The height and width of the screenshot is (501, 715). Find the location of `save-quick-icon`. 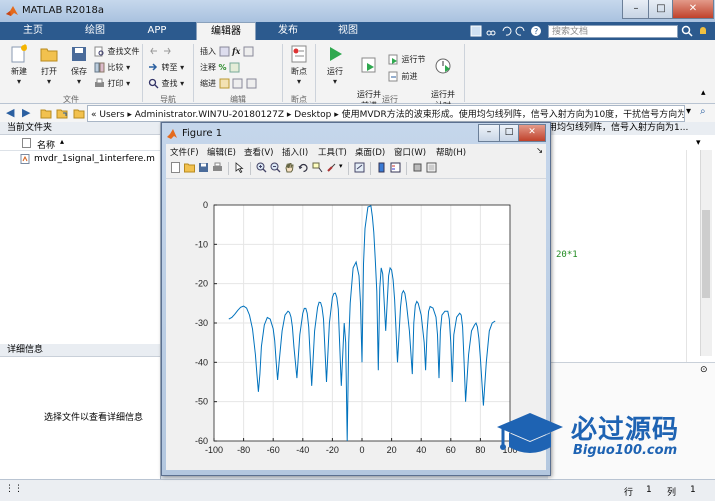

save-quick-icon is located at coordinates (476, 31).